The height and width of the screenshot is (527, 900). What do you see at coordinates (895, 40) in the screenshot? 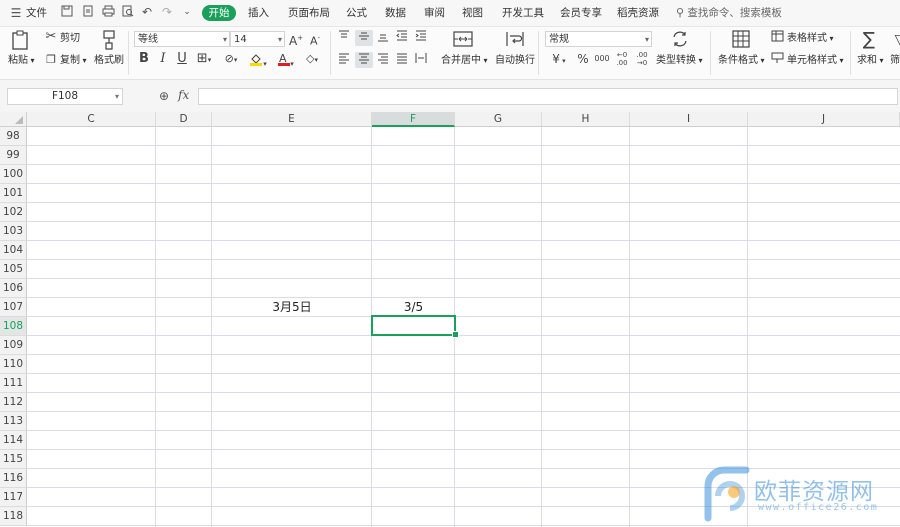
I see `filter-icon: ▽` at bounding box center [895, 40].